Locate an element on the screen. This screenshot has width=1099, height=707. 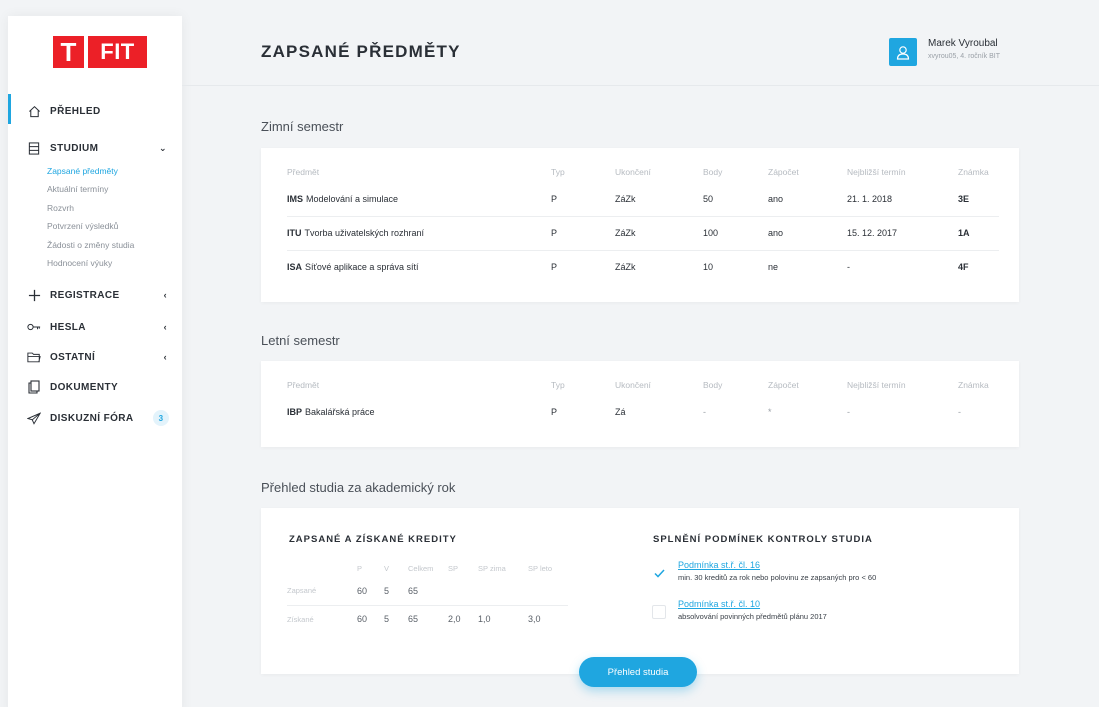
table-header: P V Celkem SP SP zima SP leto is located at coordinates (427, 568).